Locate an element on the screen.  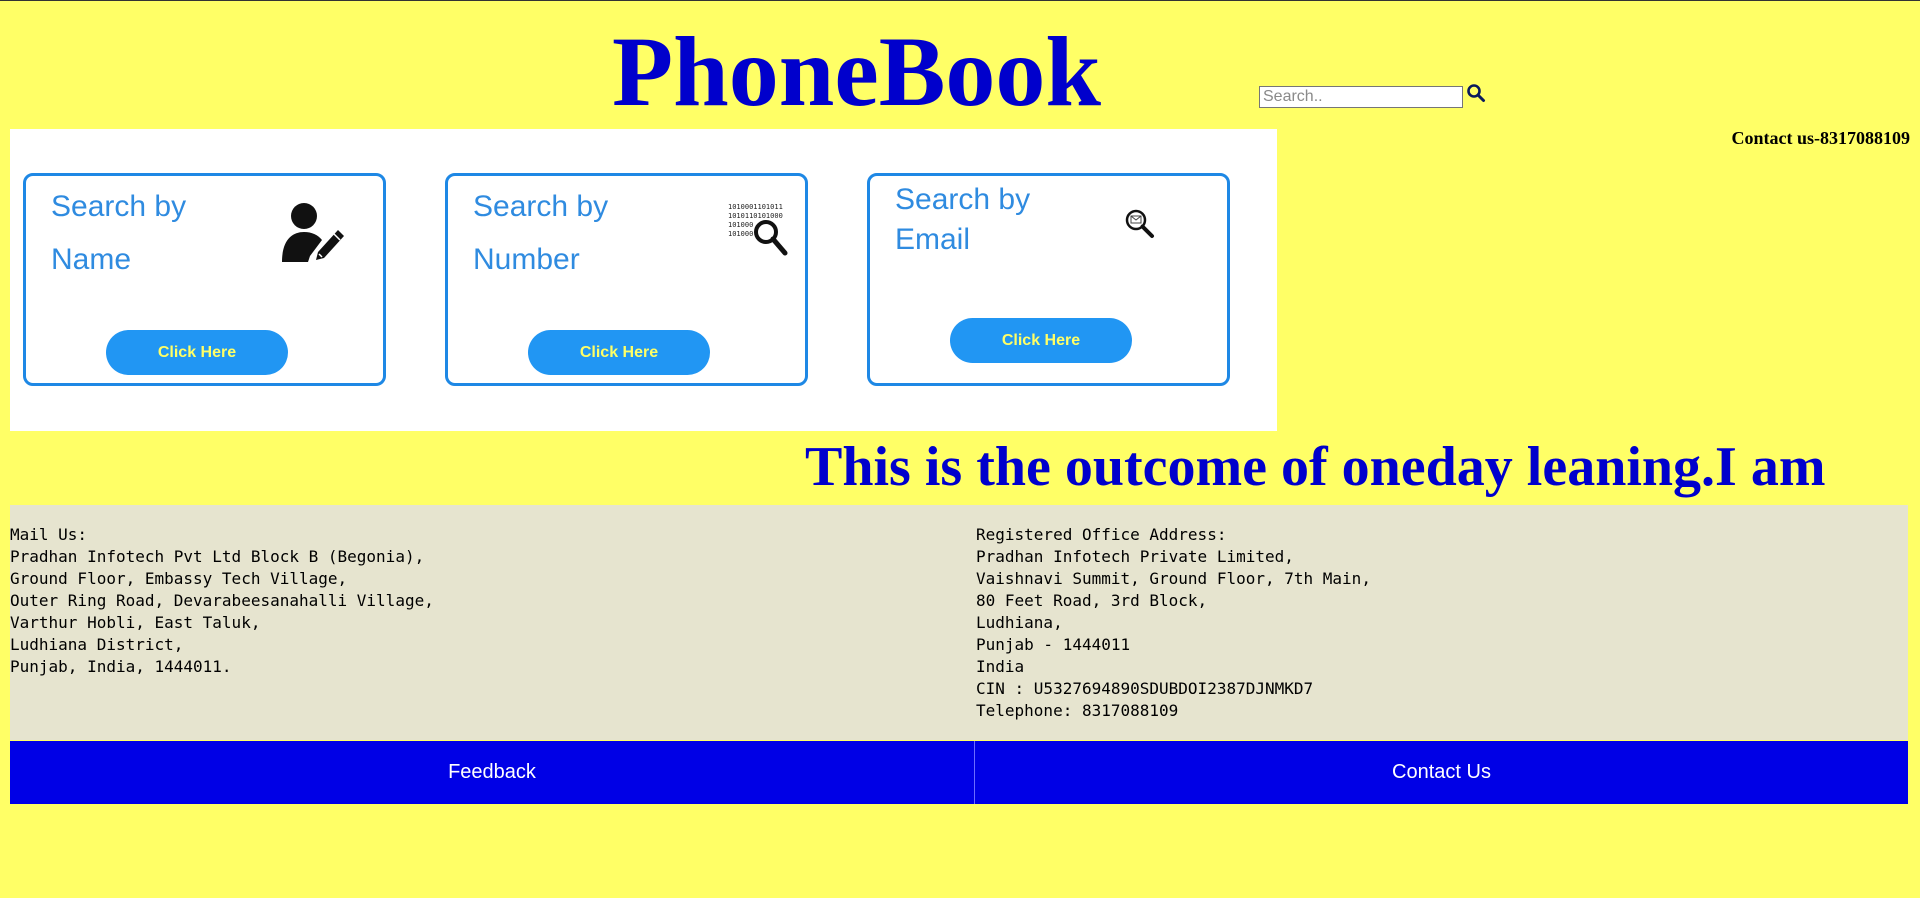
search-by-name-card: Search by Name Click Here is located at coordinates (204, 279).